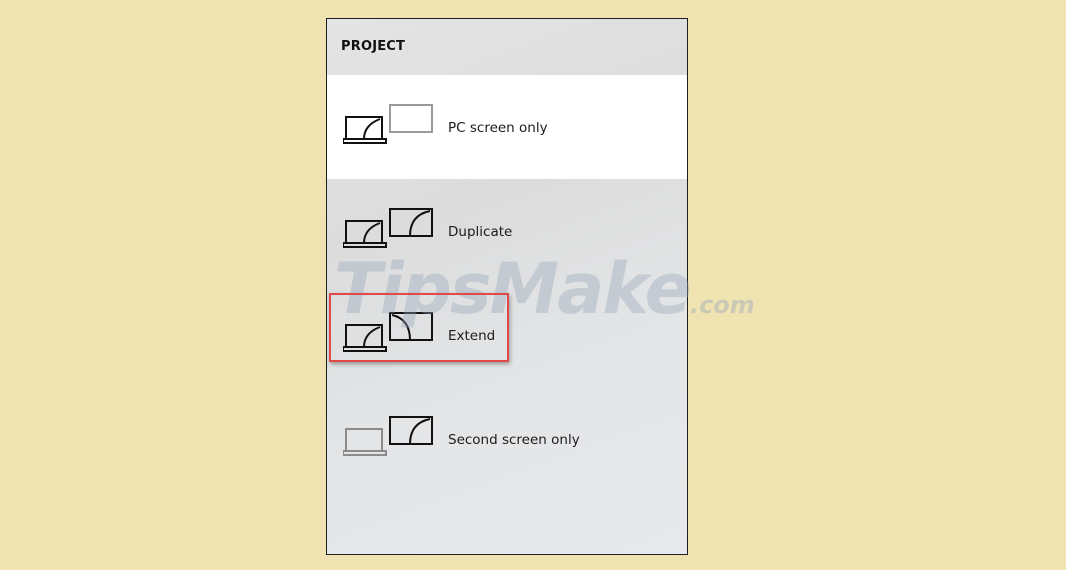  Describe the element at coordinates (388, 436) in the screenshot. I see `second-screen-only-icon` at that location.